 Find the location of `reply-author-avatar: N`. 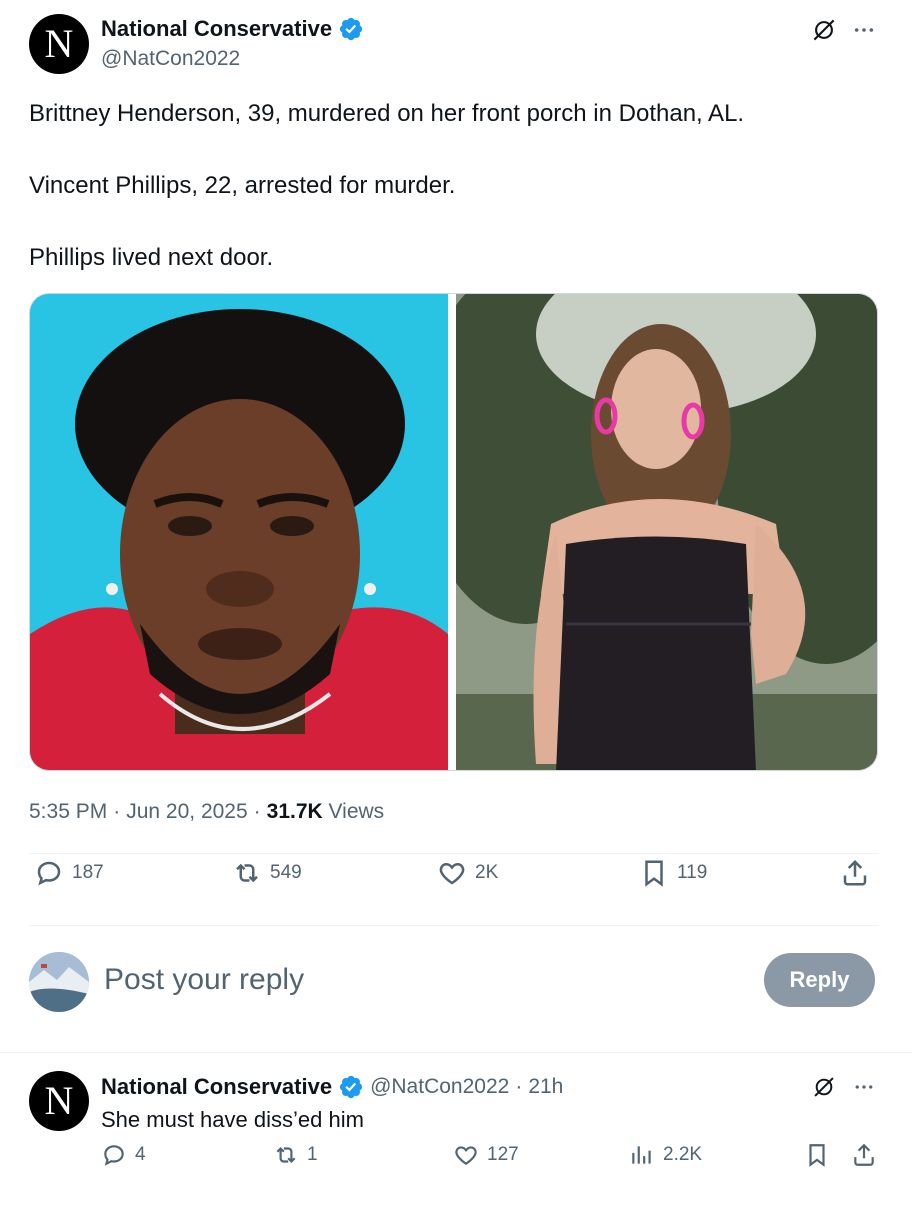

reply-author-avatar: N is located at coordinates (59, 1101).